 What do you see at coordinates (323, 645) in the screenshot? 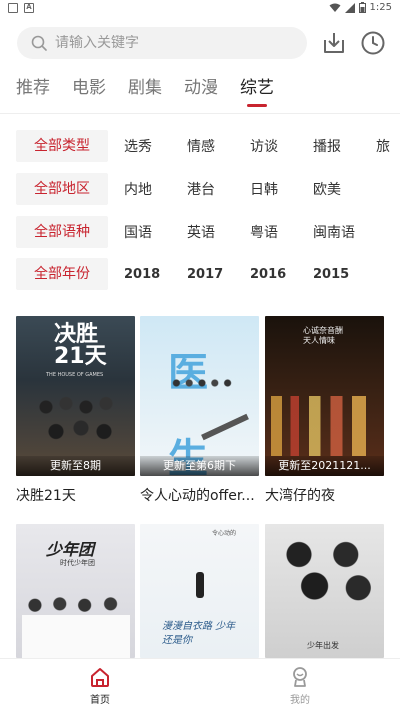
I see `poster-title: 少年出发` at bounding box center [323, 645].